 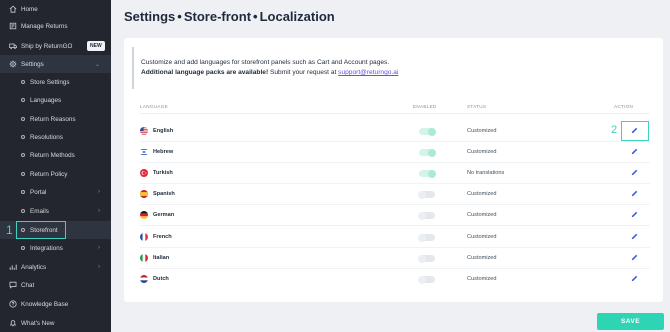 What do you see at coordinates (486, 173) in the screenshot?
I see `status-text: No translations` at bounding box center [486, 173].